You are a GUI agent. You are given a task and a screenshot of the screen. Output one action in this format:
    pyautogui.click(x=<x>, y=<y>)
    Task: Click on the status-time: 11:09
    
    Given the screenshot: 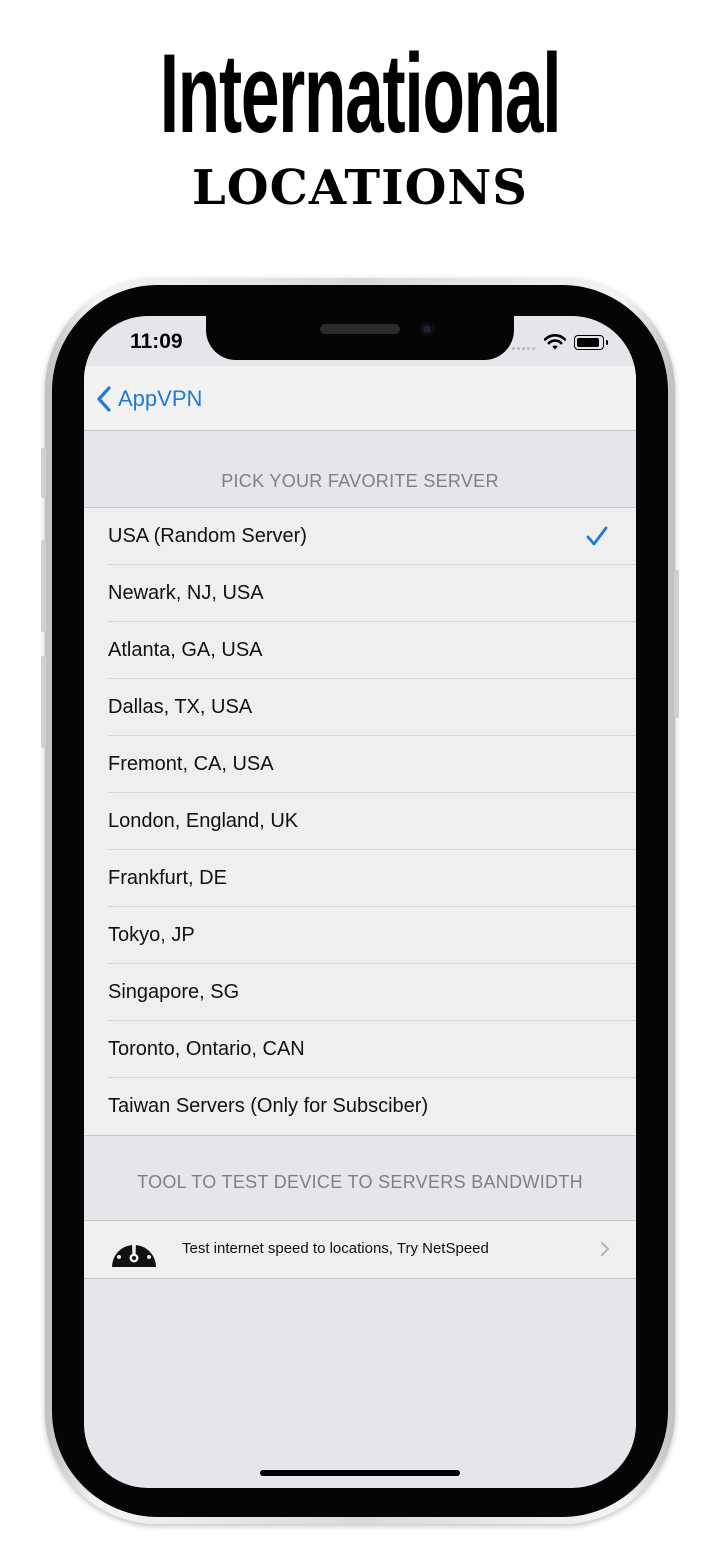 What is the action you would take?
    pyautogui.click(x=156, y=341)
    